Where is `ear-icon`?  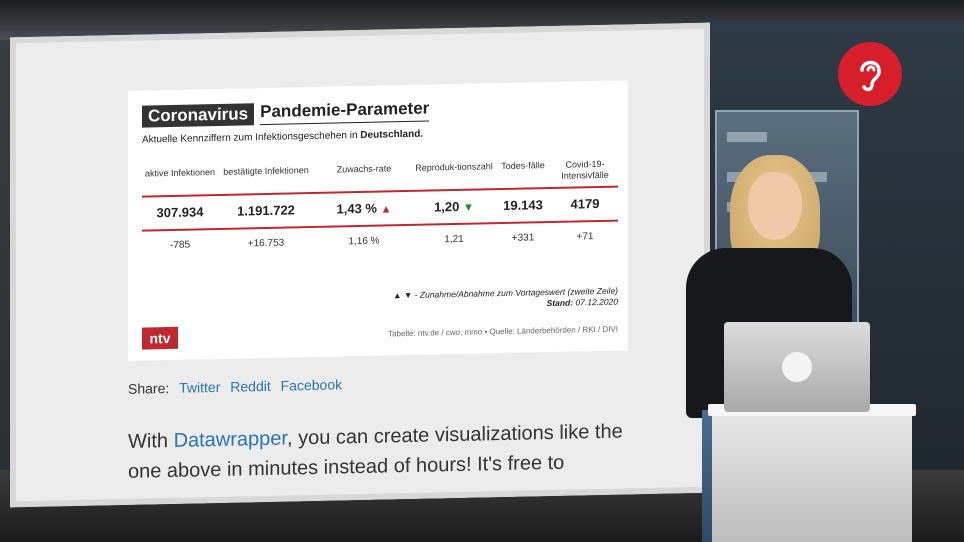
ear-icon is located at coordinates (870, 76).